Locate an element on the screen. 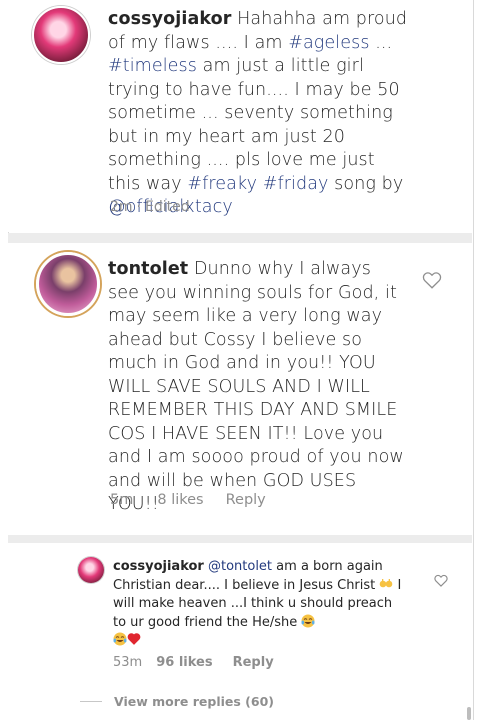 The image size is (496, 720). raised-hands-icon is located at coordinates (386, 584).